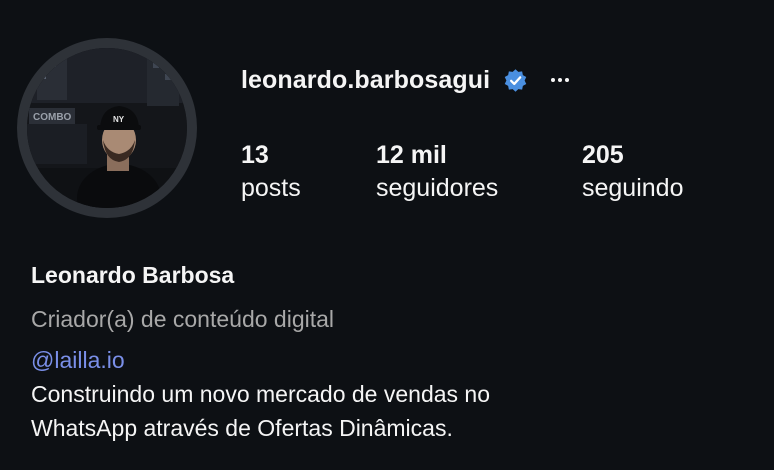  I want to click on svg-text: COMBO, so click(52, 117).